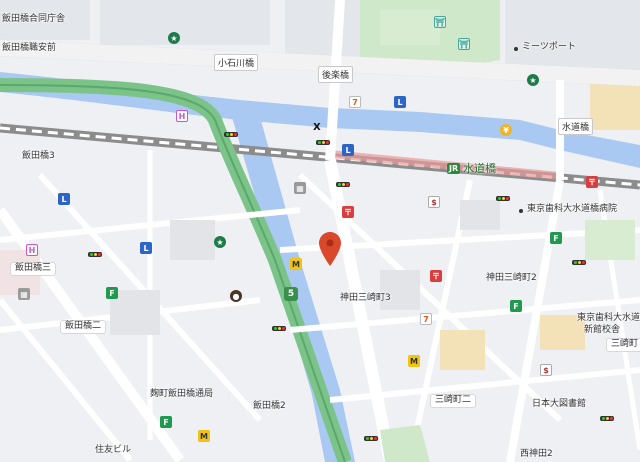 Image resolution: width=640 pixels, height=462 pixels. Describe the element at coordinates (291, 294) in the screenshot. I see `route-shield-icon: 5` at that location.